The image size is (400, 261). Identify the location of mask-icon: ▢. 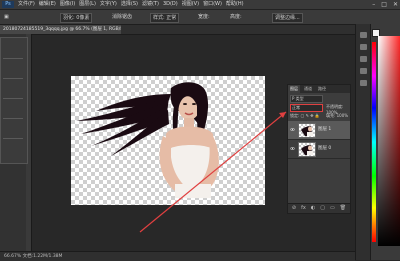
(322, 208).